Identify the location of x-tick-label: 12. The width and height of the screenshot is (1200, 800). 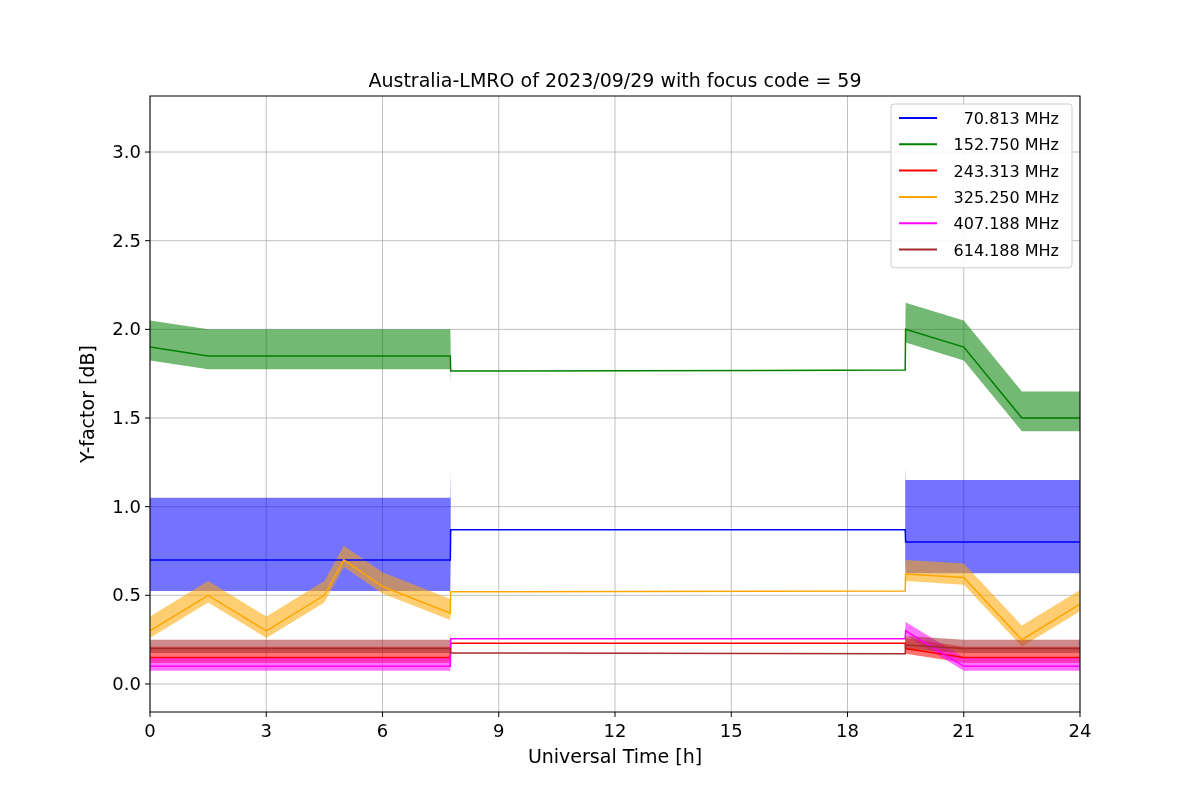
(615, 730).